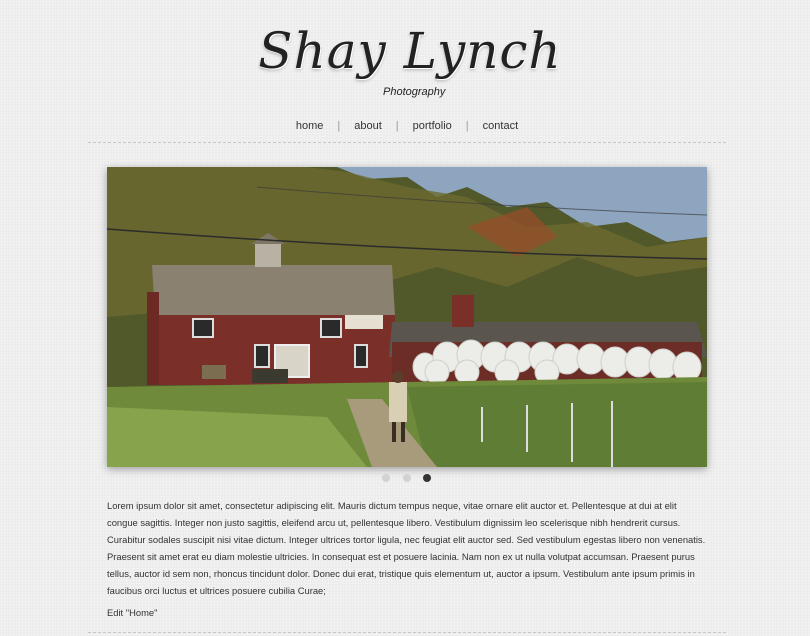  I want to click on nav-portfolio-link: portfolio, so click(432, 126).